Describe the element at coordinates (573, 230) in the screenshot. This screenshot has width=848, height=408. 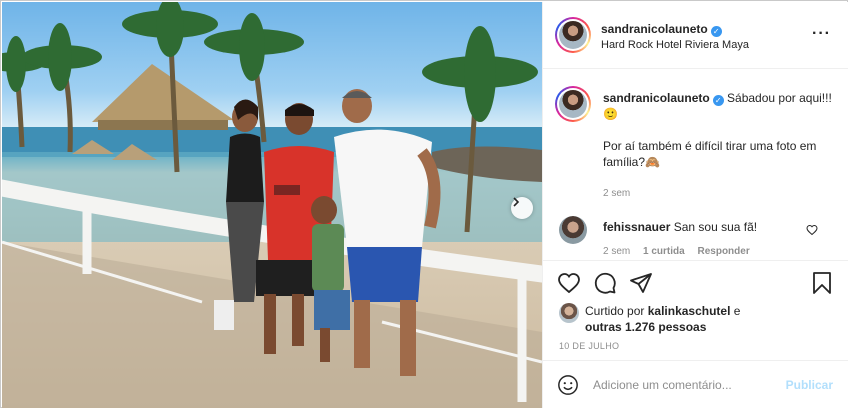
I see `commenter-avatar` at that location.